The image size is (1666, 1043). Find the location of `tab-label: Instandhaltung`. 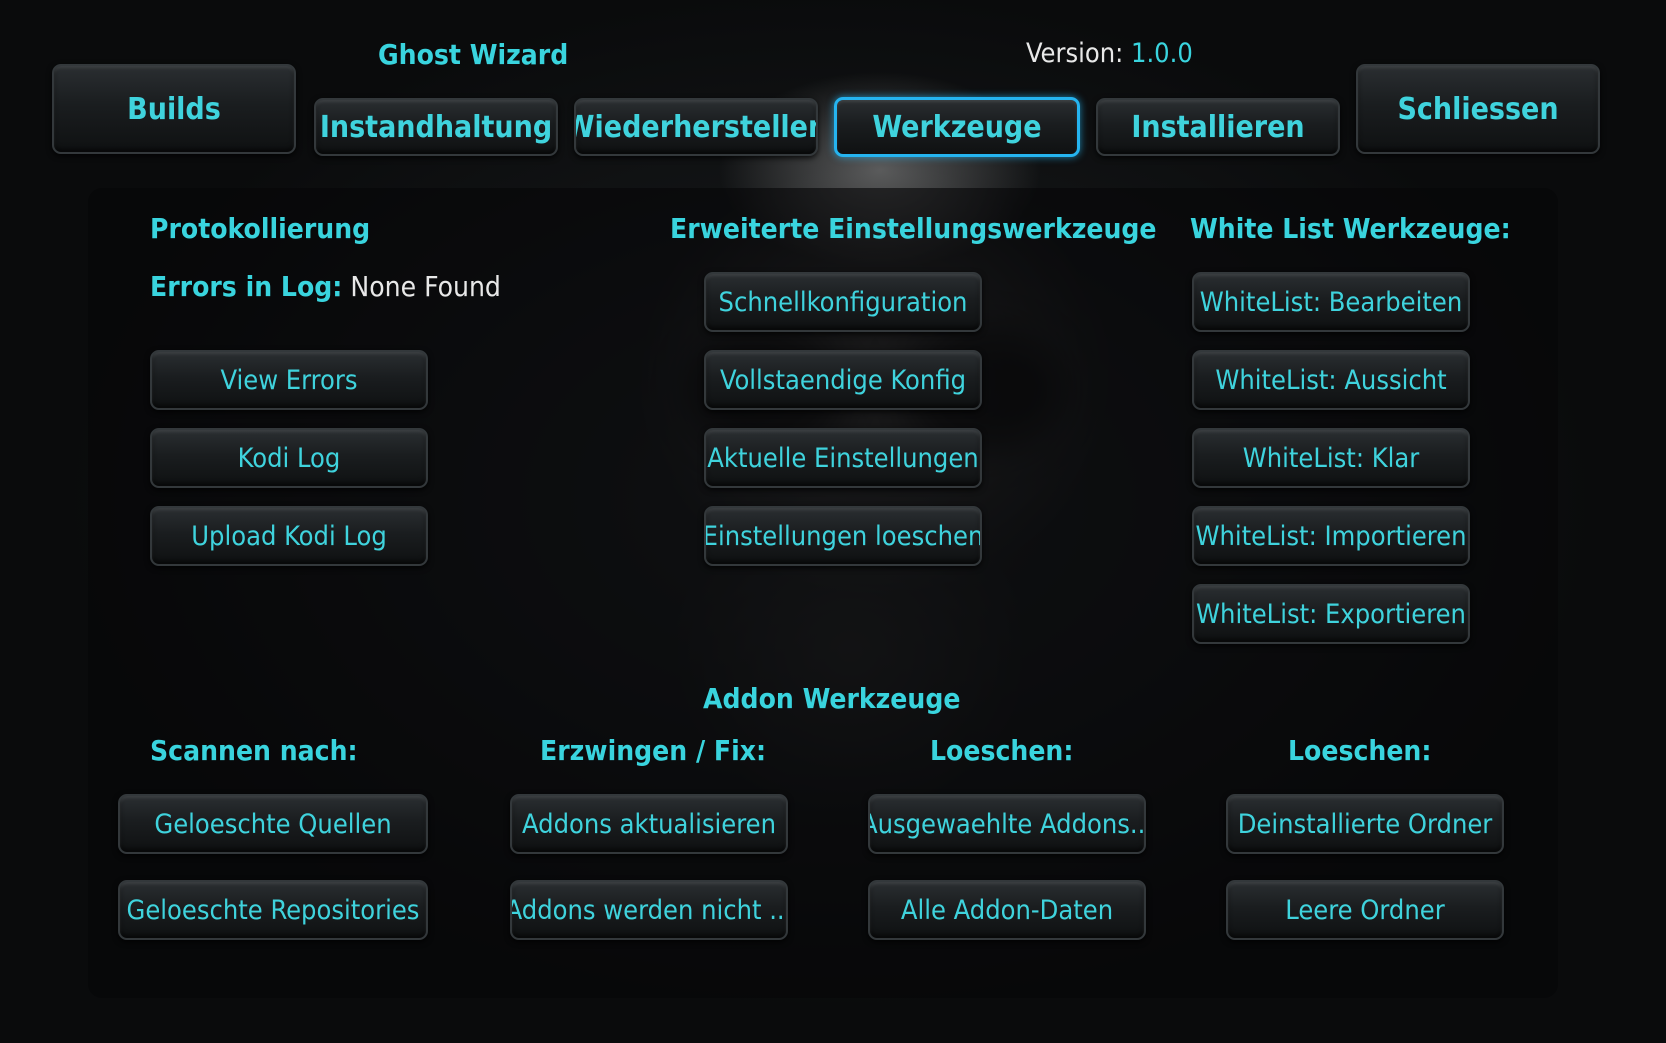

tab-label: Instandhaltung is located at coordinates (436, 127).